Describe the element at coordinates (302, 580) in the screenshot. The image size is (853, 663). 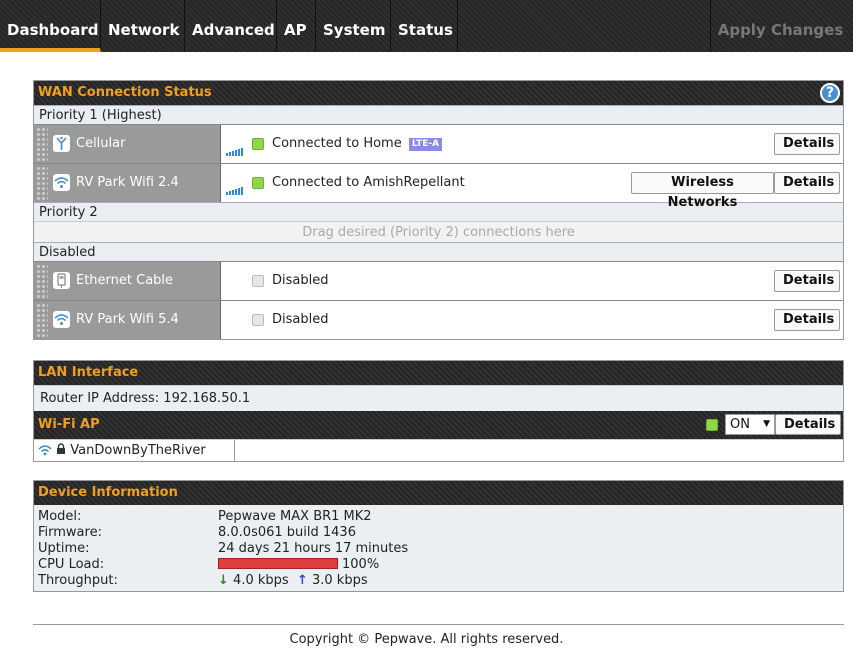
I see `upload-arrow-icon: ↑` at that location.